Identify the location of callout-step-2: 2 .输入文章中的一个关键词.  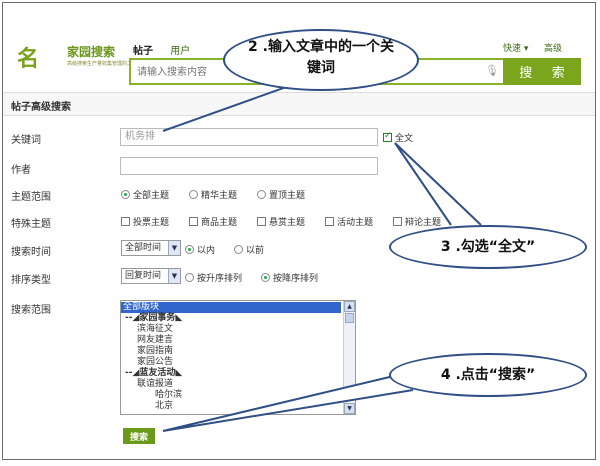
(321, 60).